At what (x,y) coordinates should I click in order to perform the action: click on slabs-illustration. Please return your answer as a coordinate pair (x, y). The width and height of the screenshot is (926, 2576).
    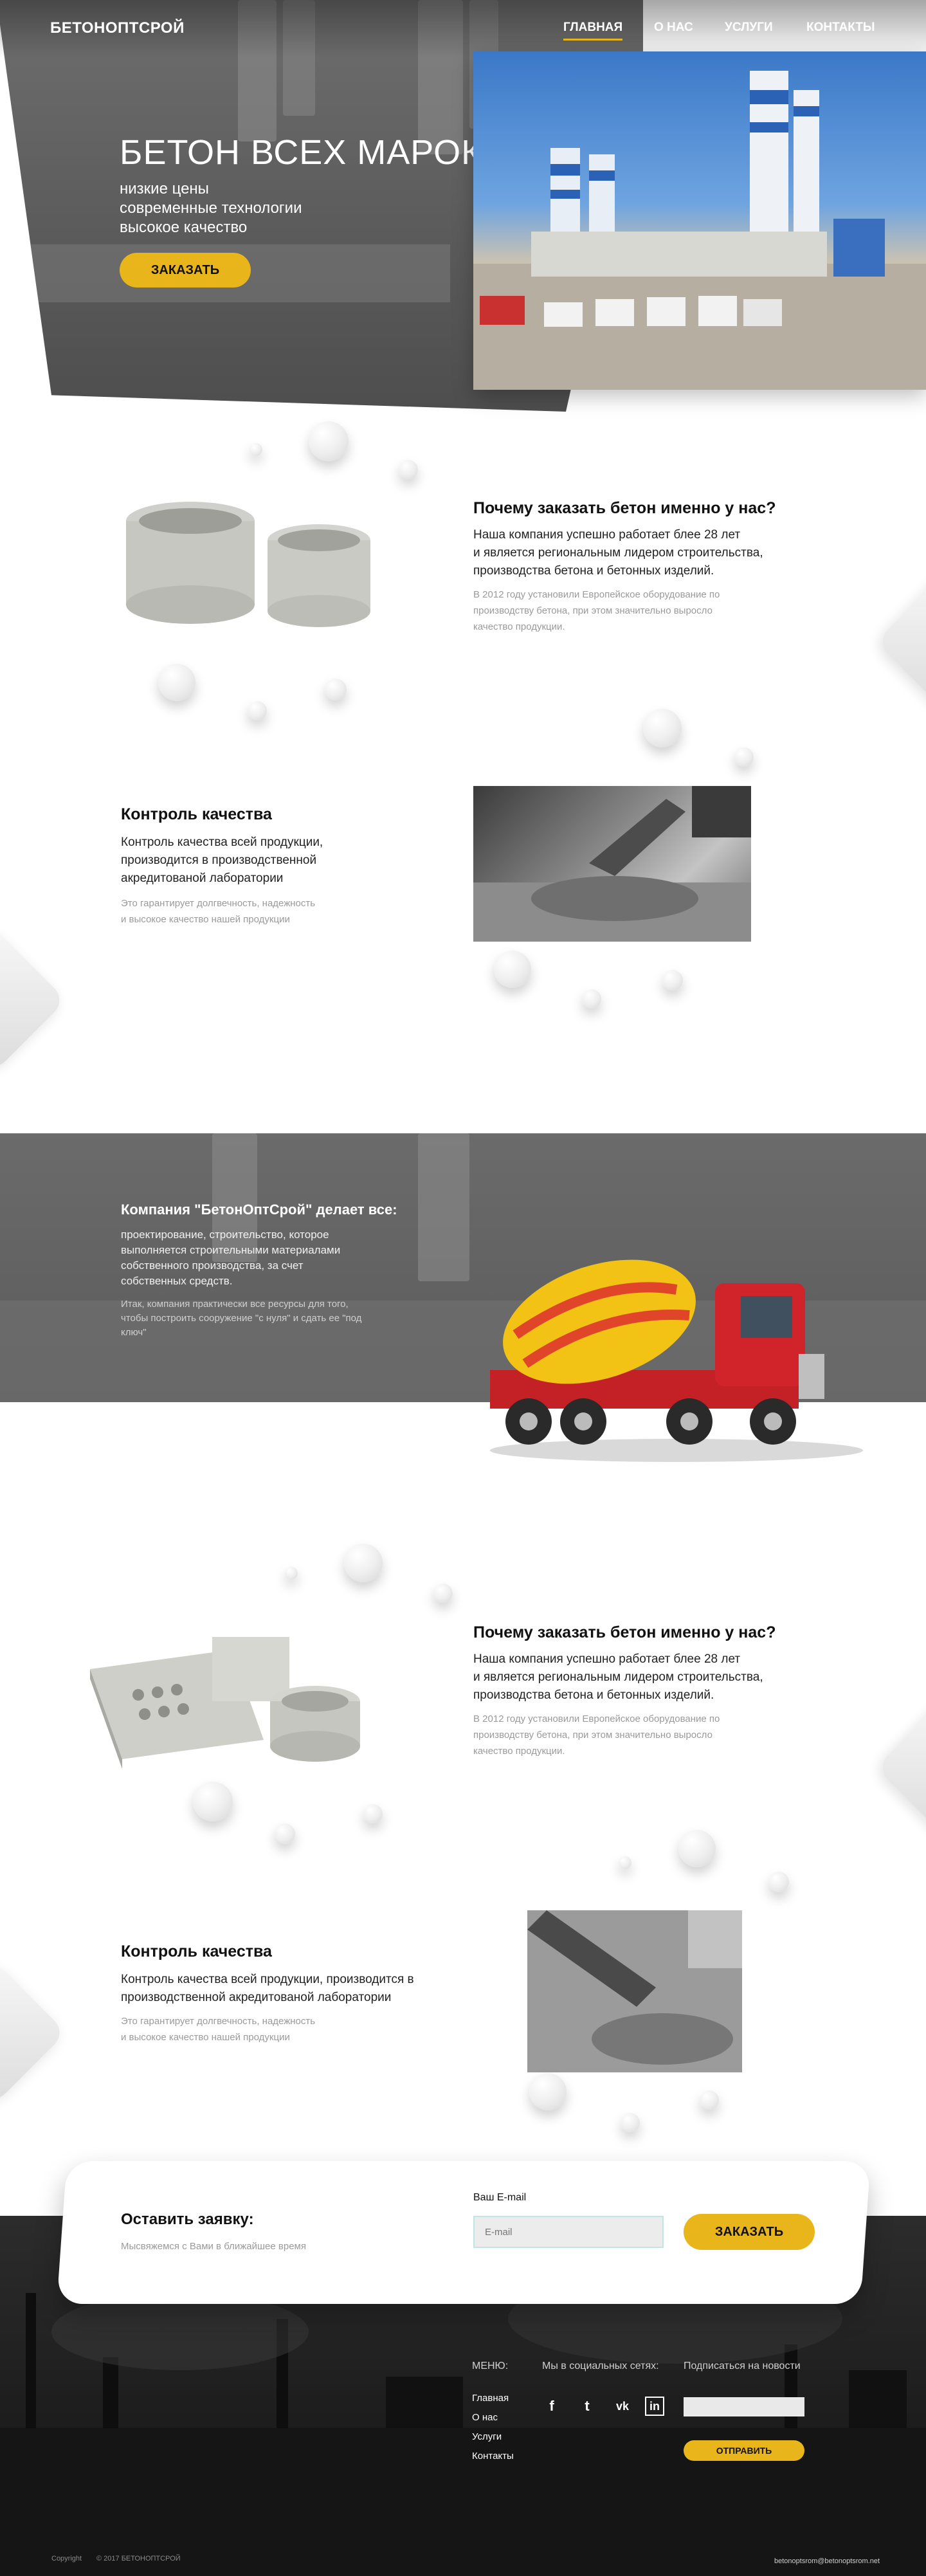
    Looking at the image, I should click on (225, 1703).